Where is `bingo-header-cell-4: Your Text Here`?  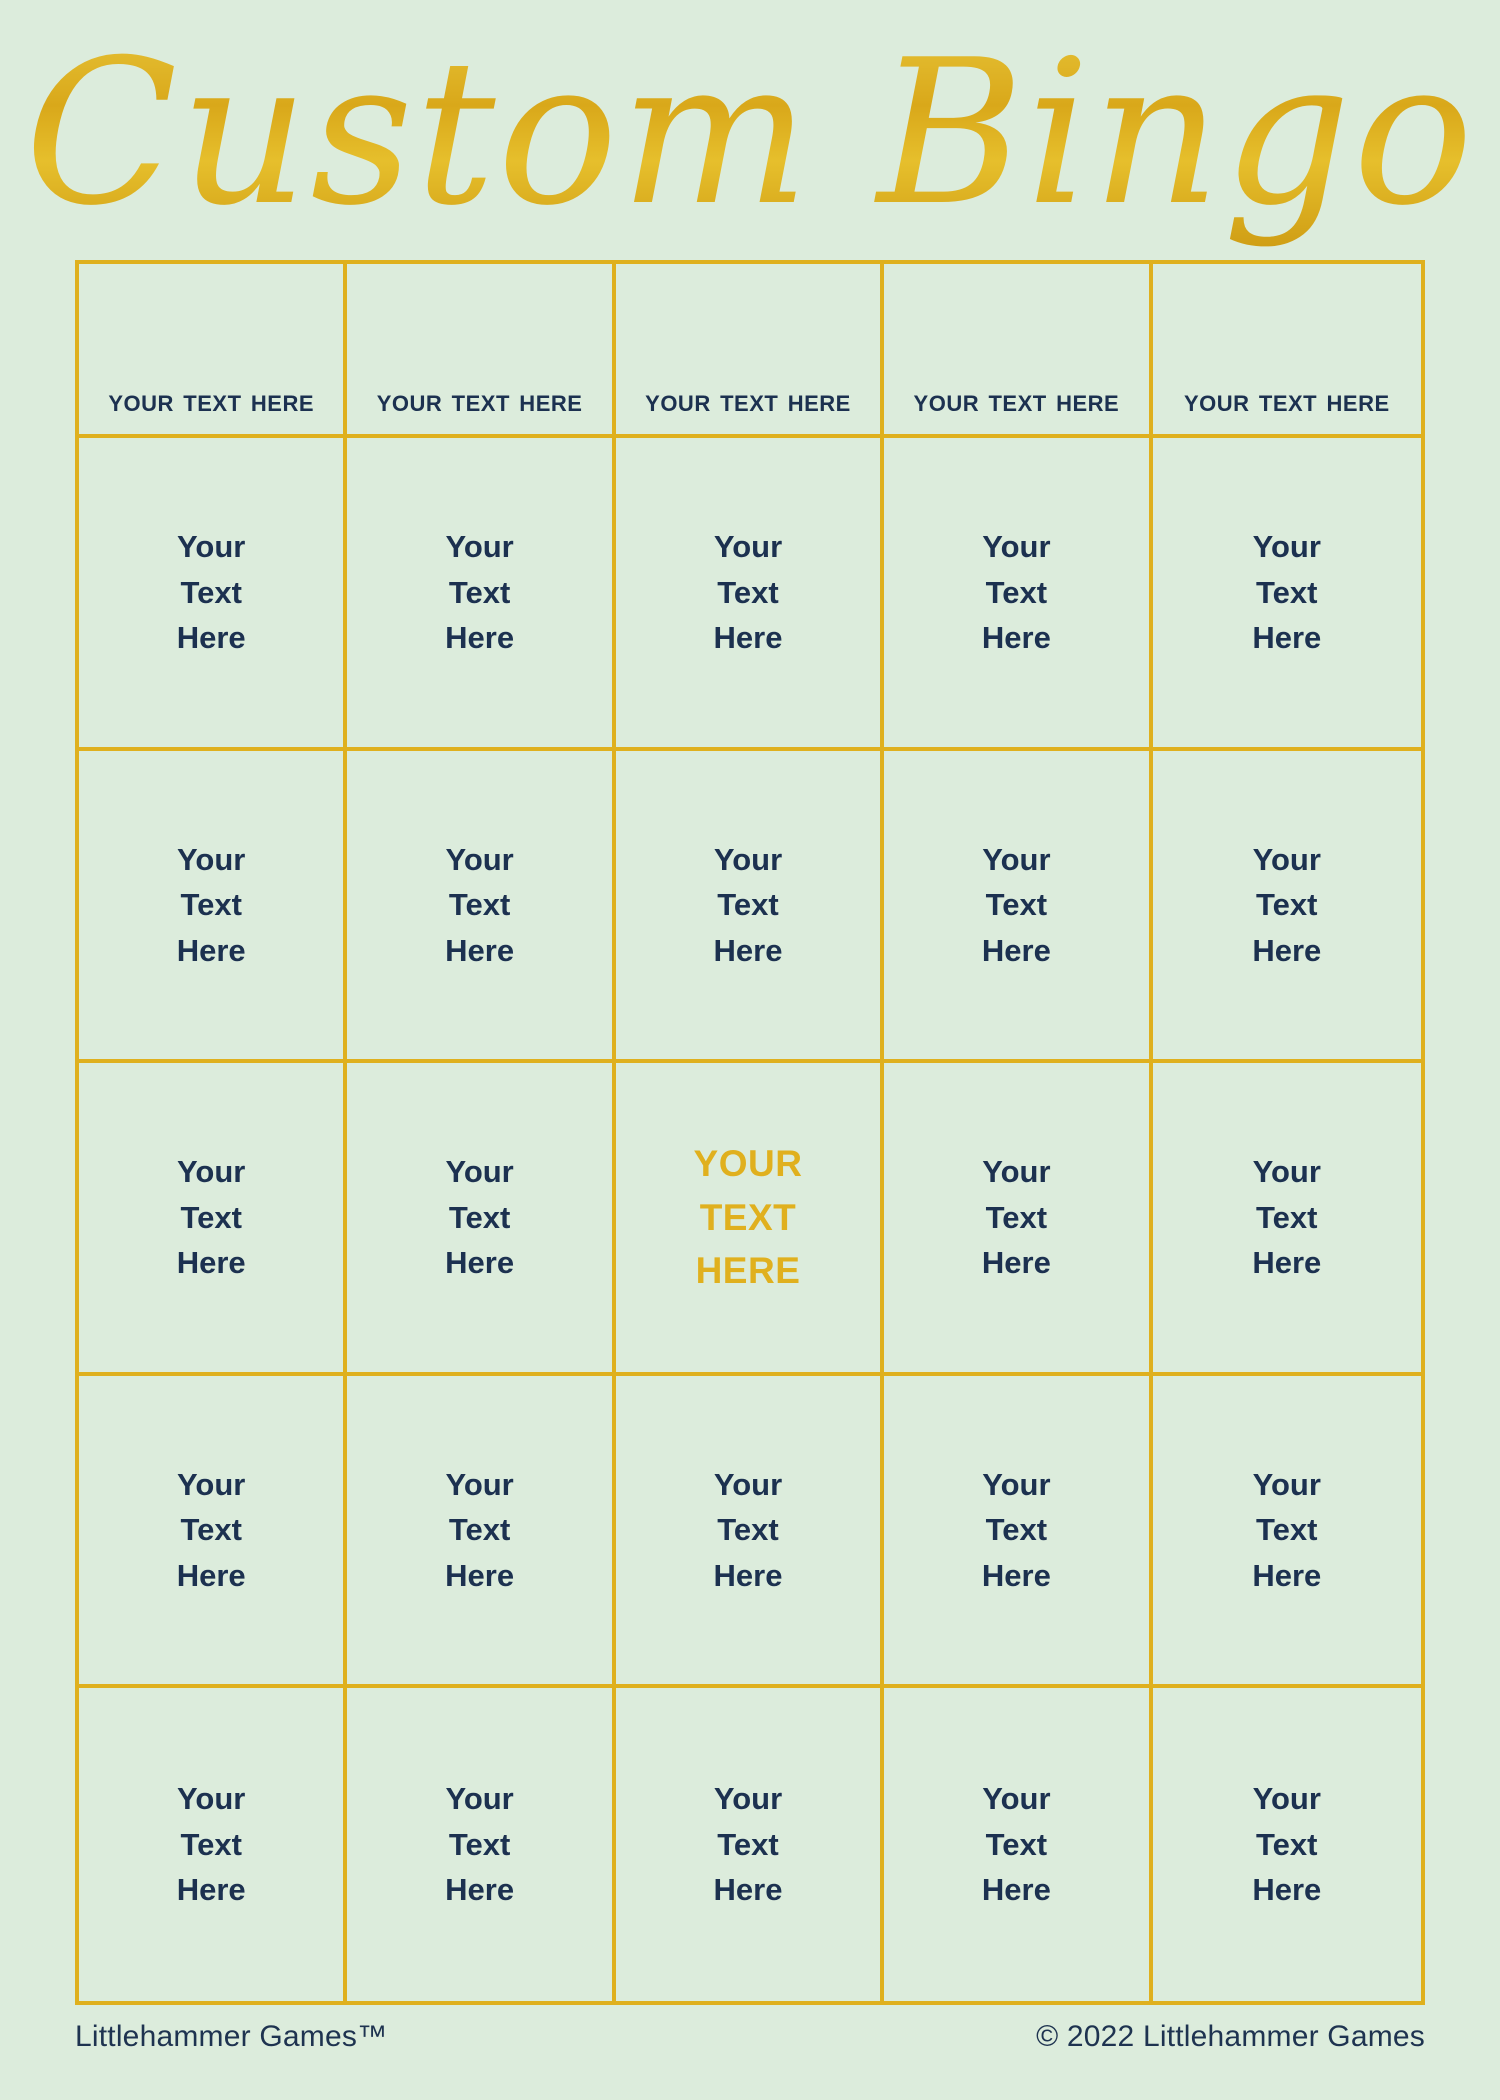 bingo-header-cell-4: Your Text Here is located at coordinates (1018, 351).